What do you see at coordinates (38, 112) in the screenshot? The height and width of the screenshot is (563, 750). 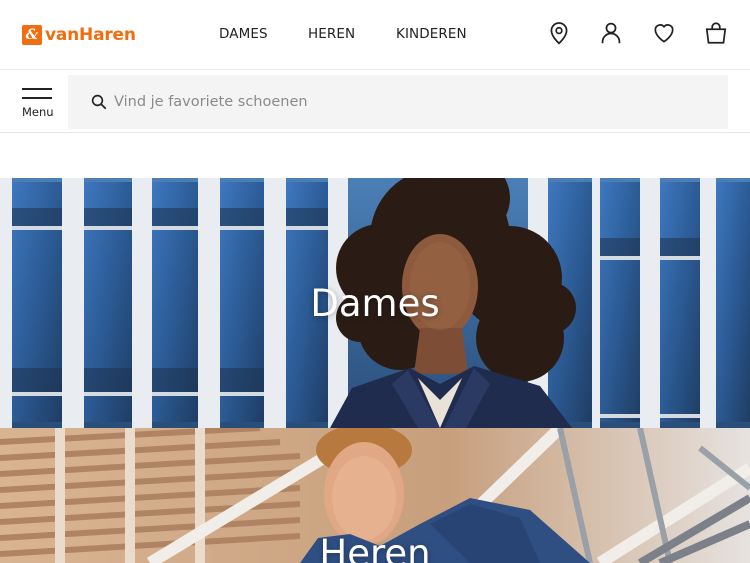 I see `menu-label: Menu` at bounding box center [38, 112].